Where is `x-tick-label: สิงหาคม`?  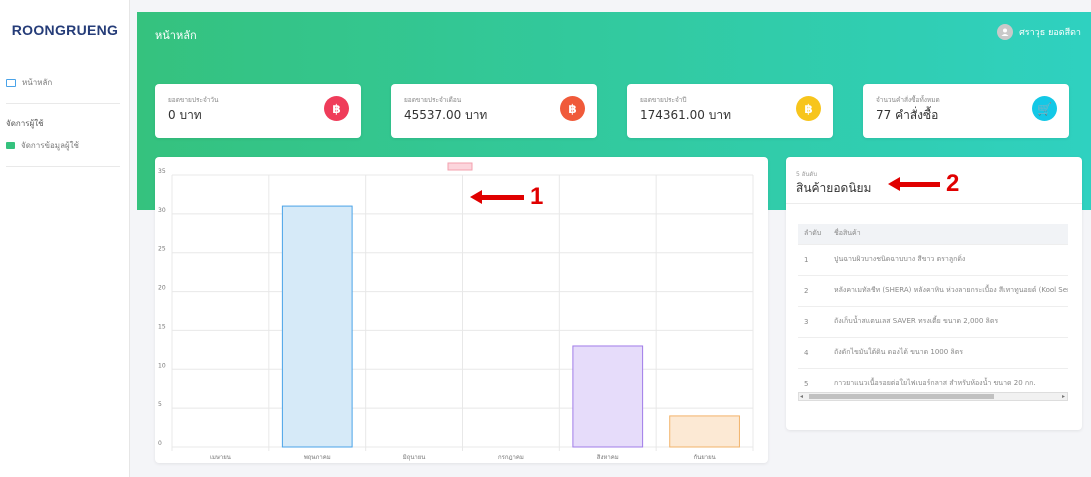 x-tick-label: สิงหาคม is located at coordinates (607, 457).